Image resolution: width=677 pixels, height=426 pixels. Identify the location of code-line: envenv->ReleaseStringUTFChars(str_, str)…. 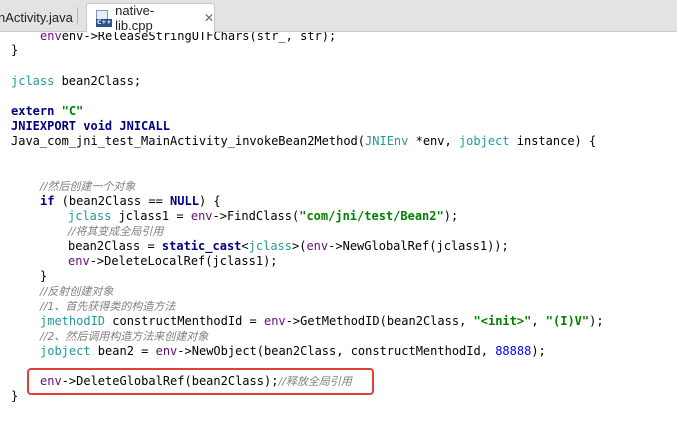
(188, 37).